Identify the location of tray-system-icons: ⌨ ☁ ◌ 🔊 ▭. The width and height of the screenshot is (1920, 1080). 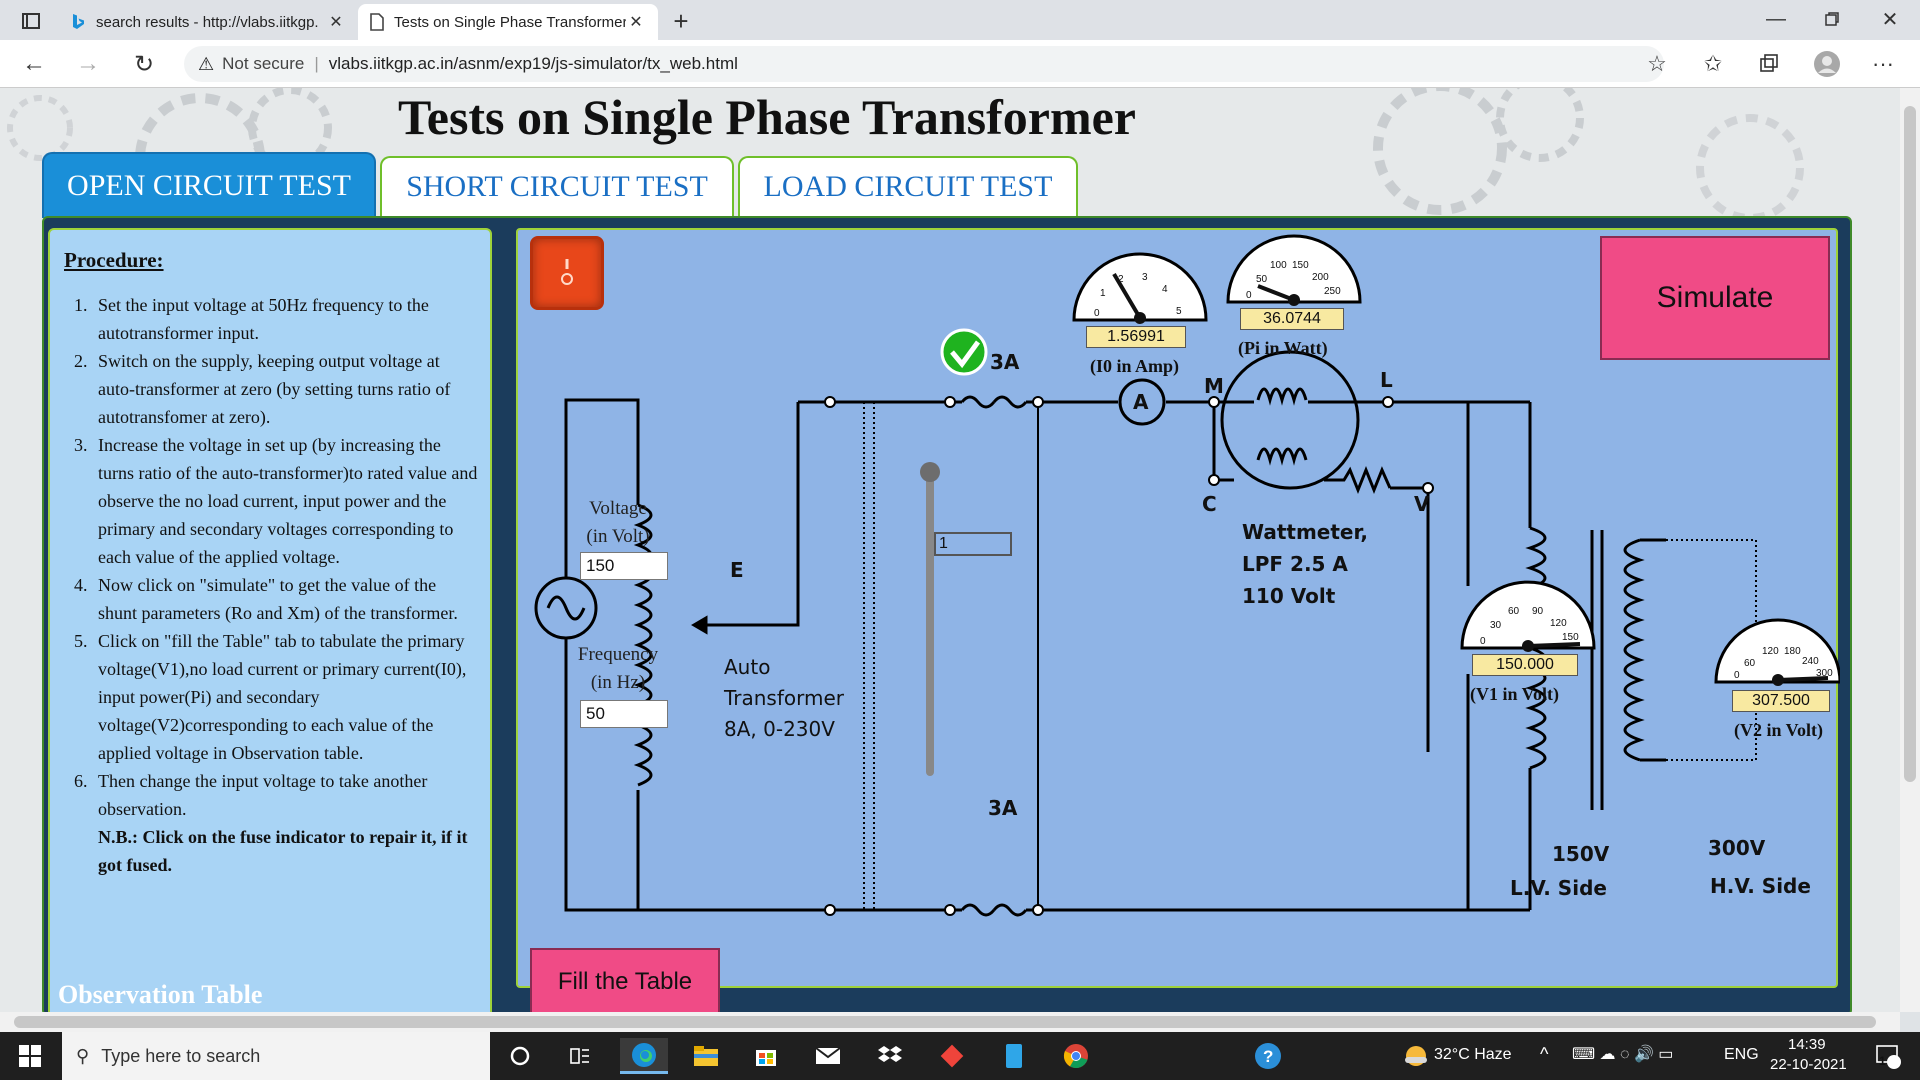
(1622, 1054).